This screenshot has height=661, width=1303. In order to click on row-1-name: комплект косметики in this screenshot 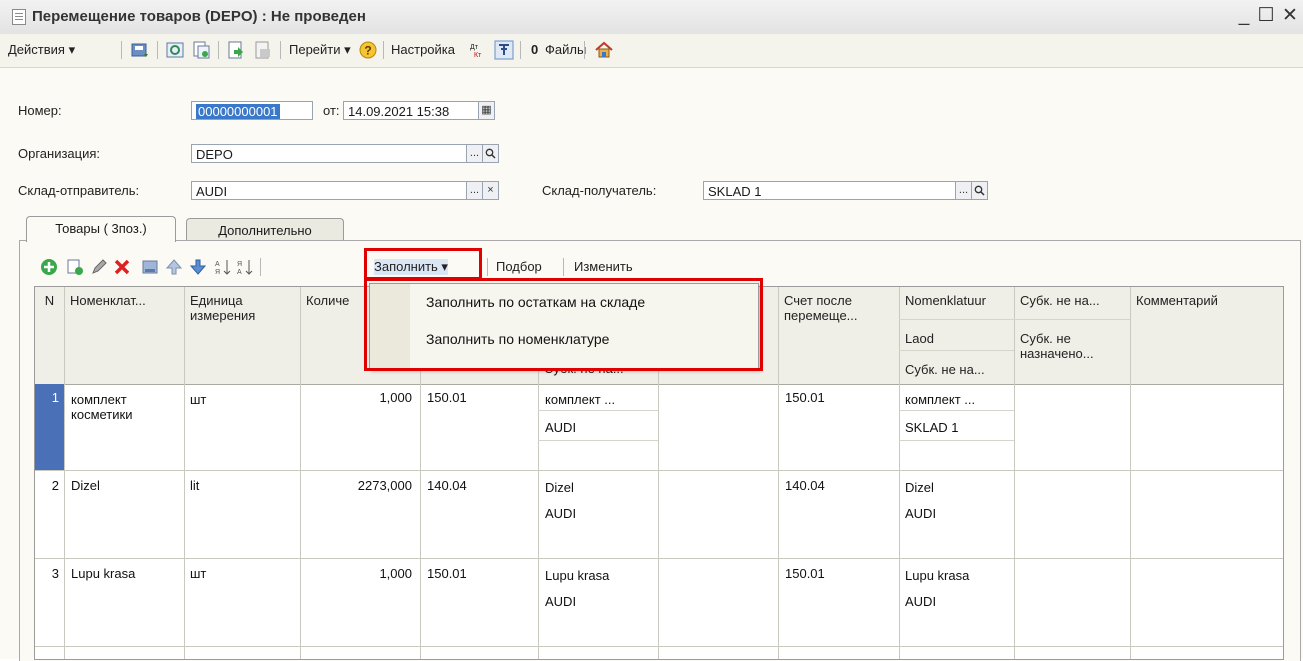, I will do `click(121, 407)`.